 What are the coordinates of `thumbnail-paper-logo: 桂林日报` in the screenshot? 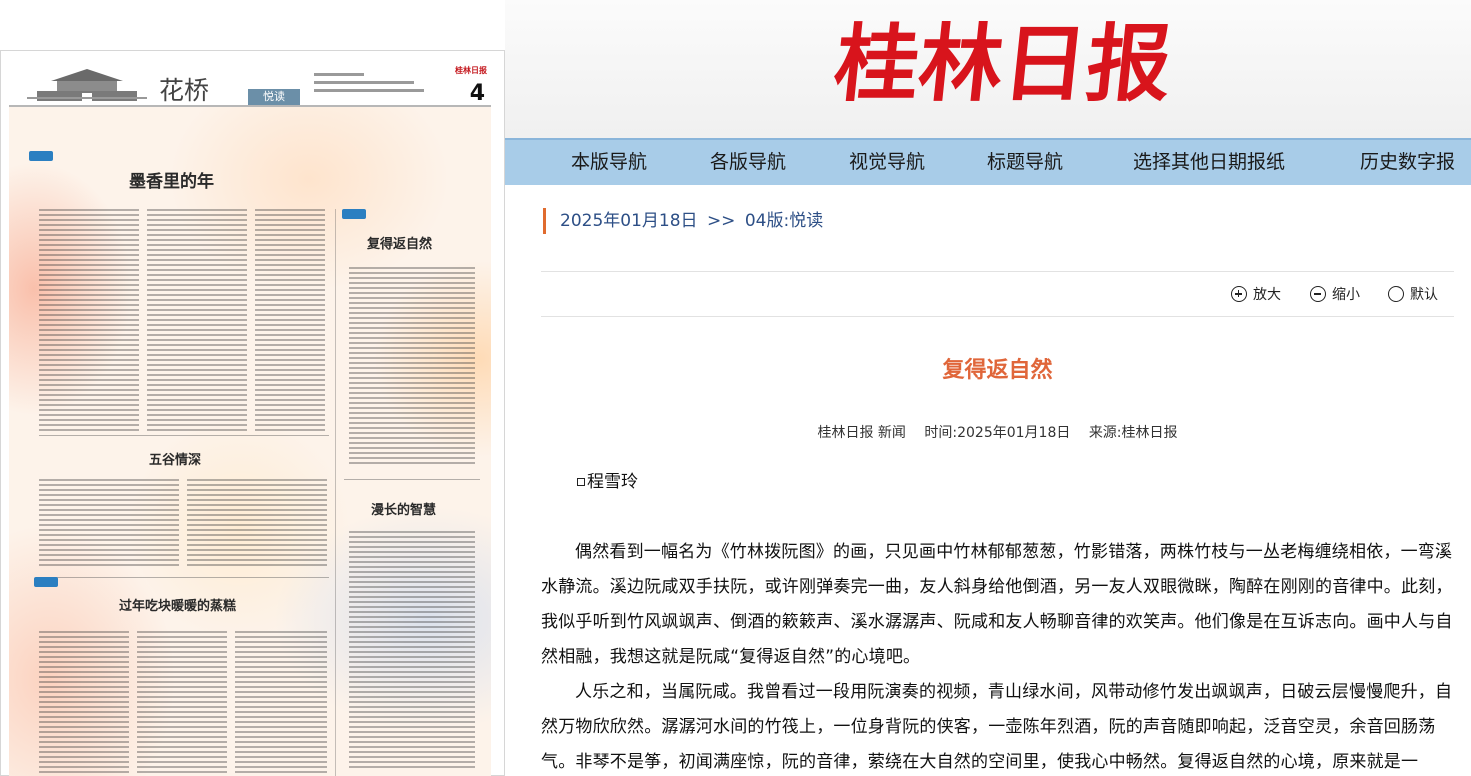 It's located at (471, 70).